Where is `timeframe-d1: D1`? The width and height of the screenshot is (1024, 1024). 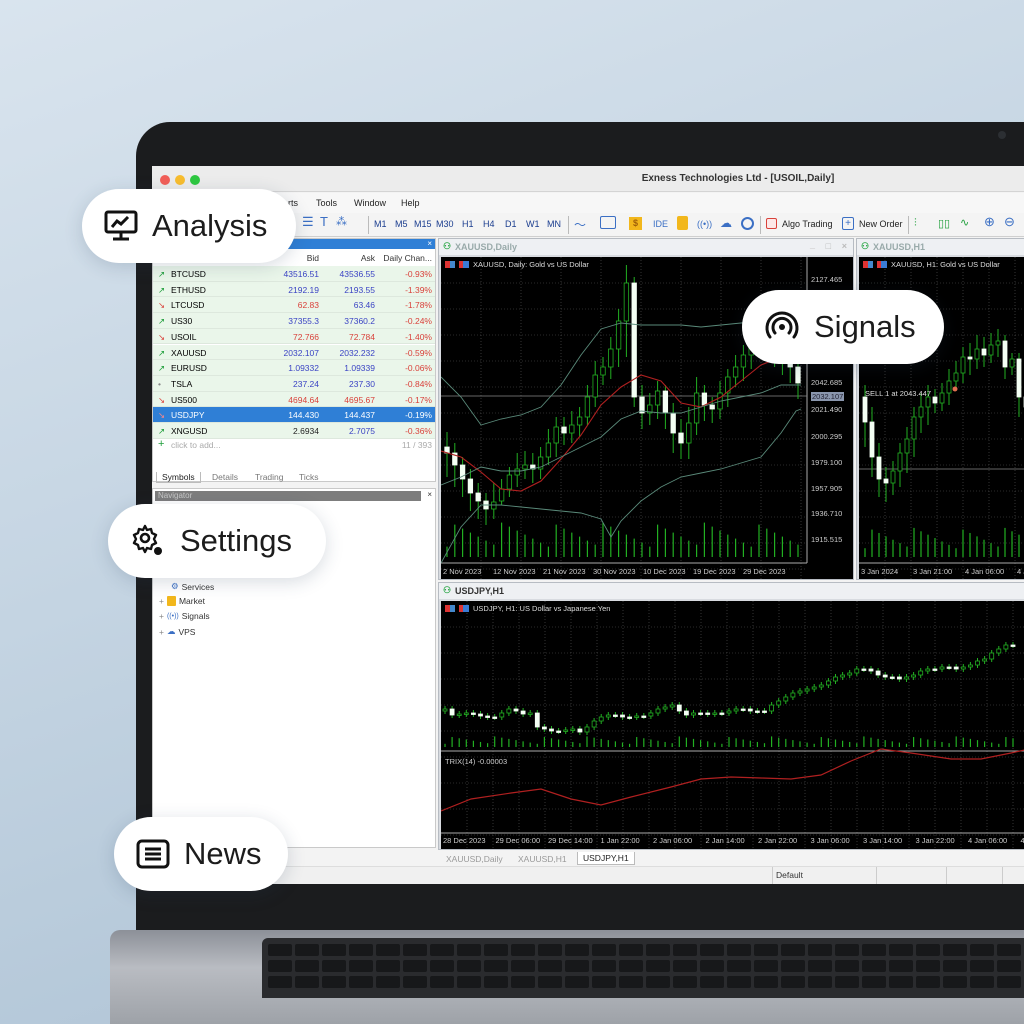
timeframe-d1: D1 is located at coordinates (511, 224).